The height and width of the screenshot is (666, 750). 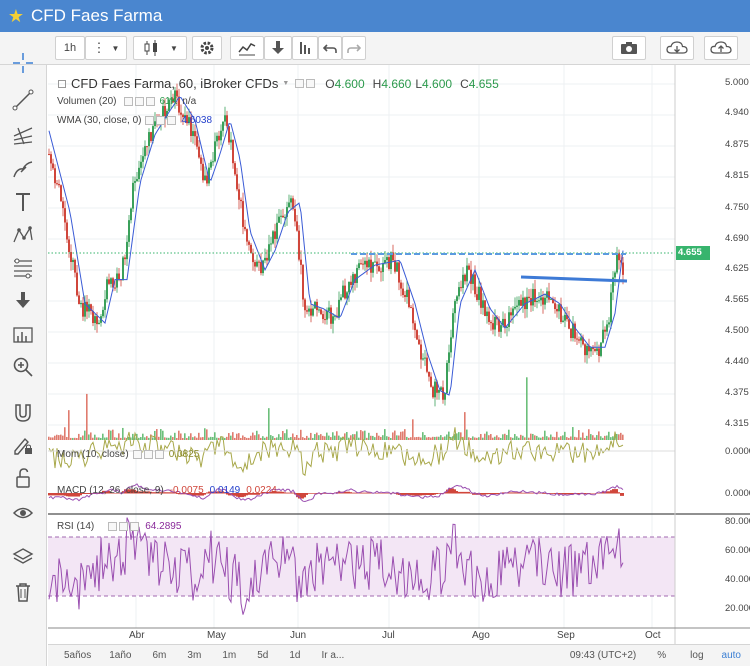 I want to click on ruler-icon, so click(x=23, y=335).